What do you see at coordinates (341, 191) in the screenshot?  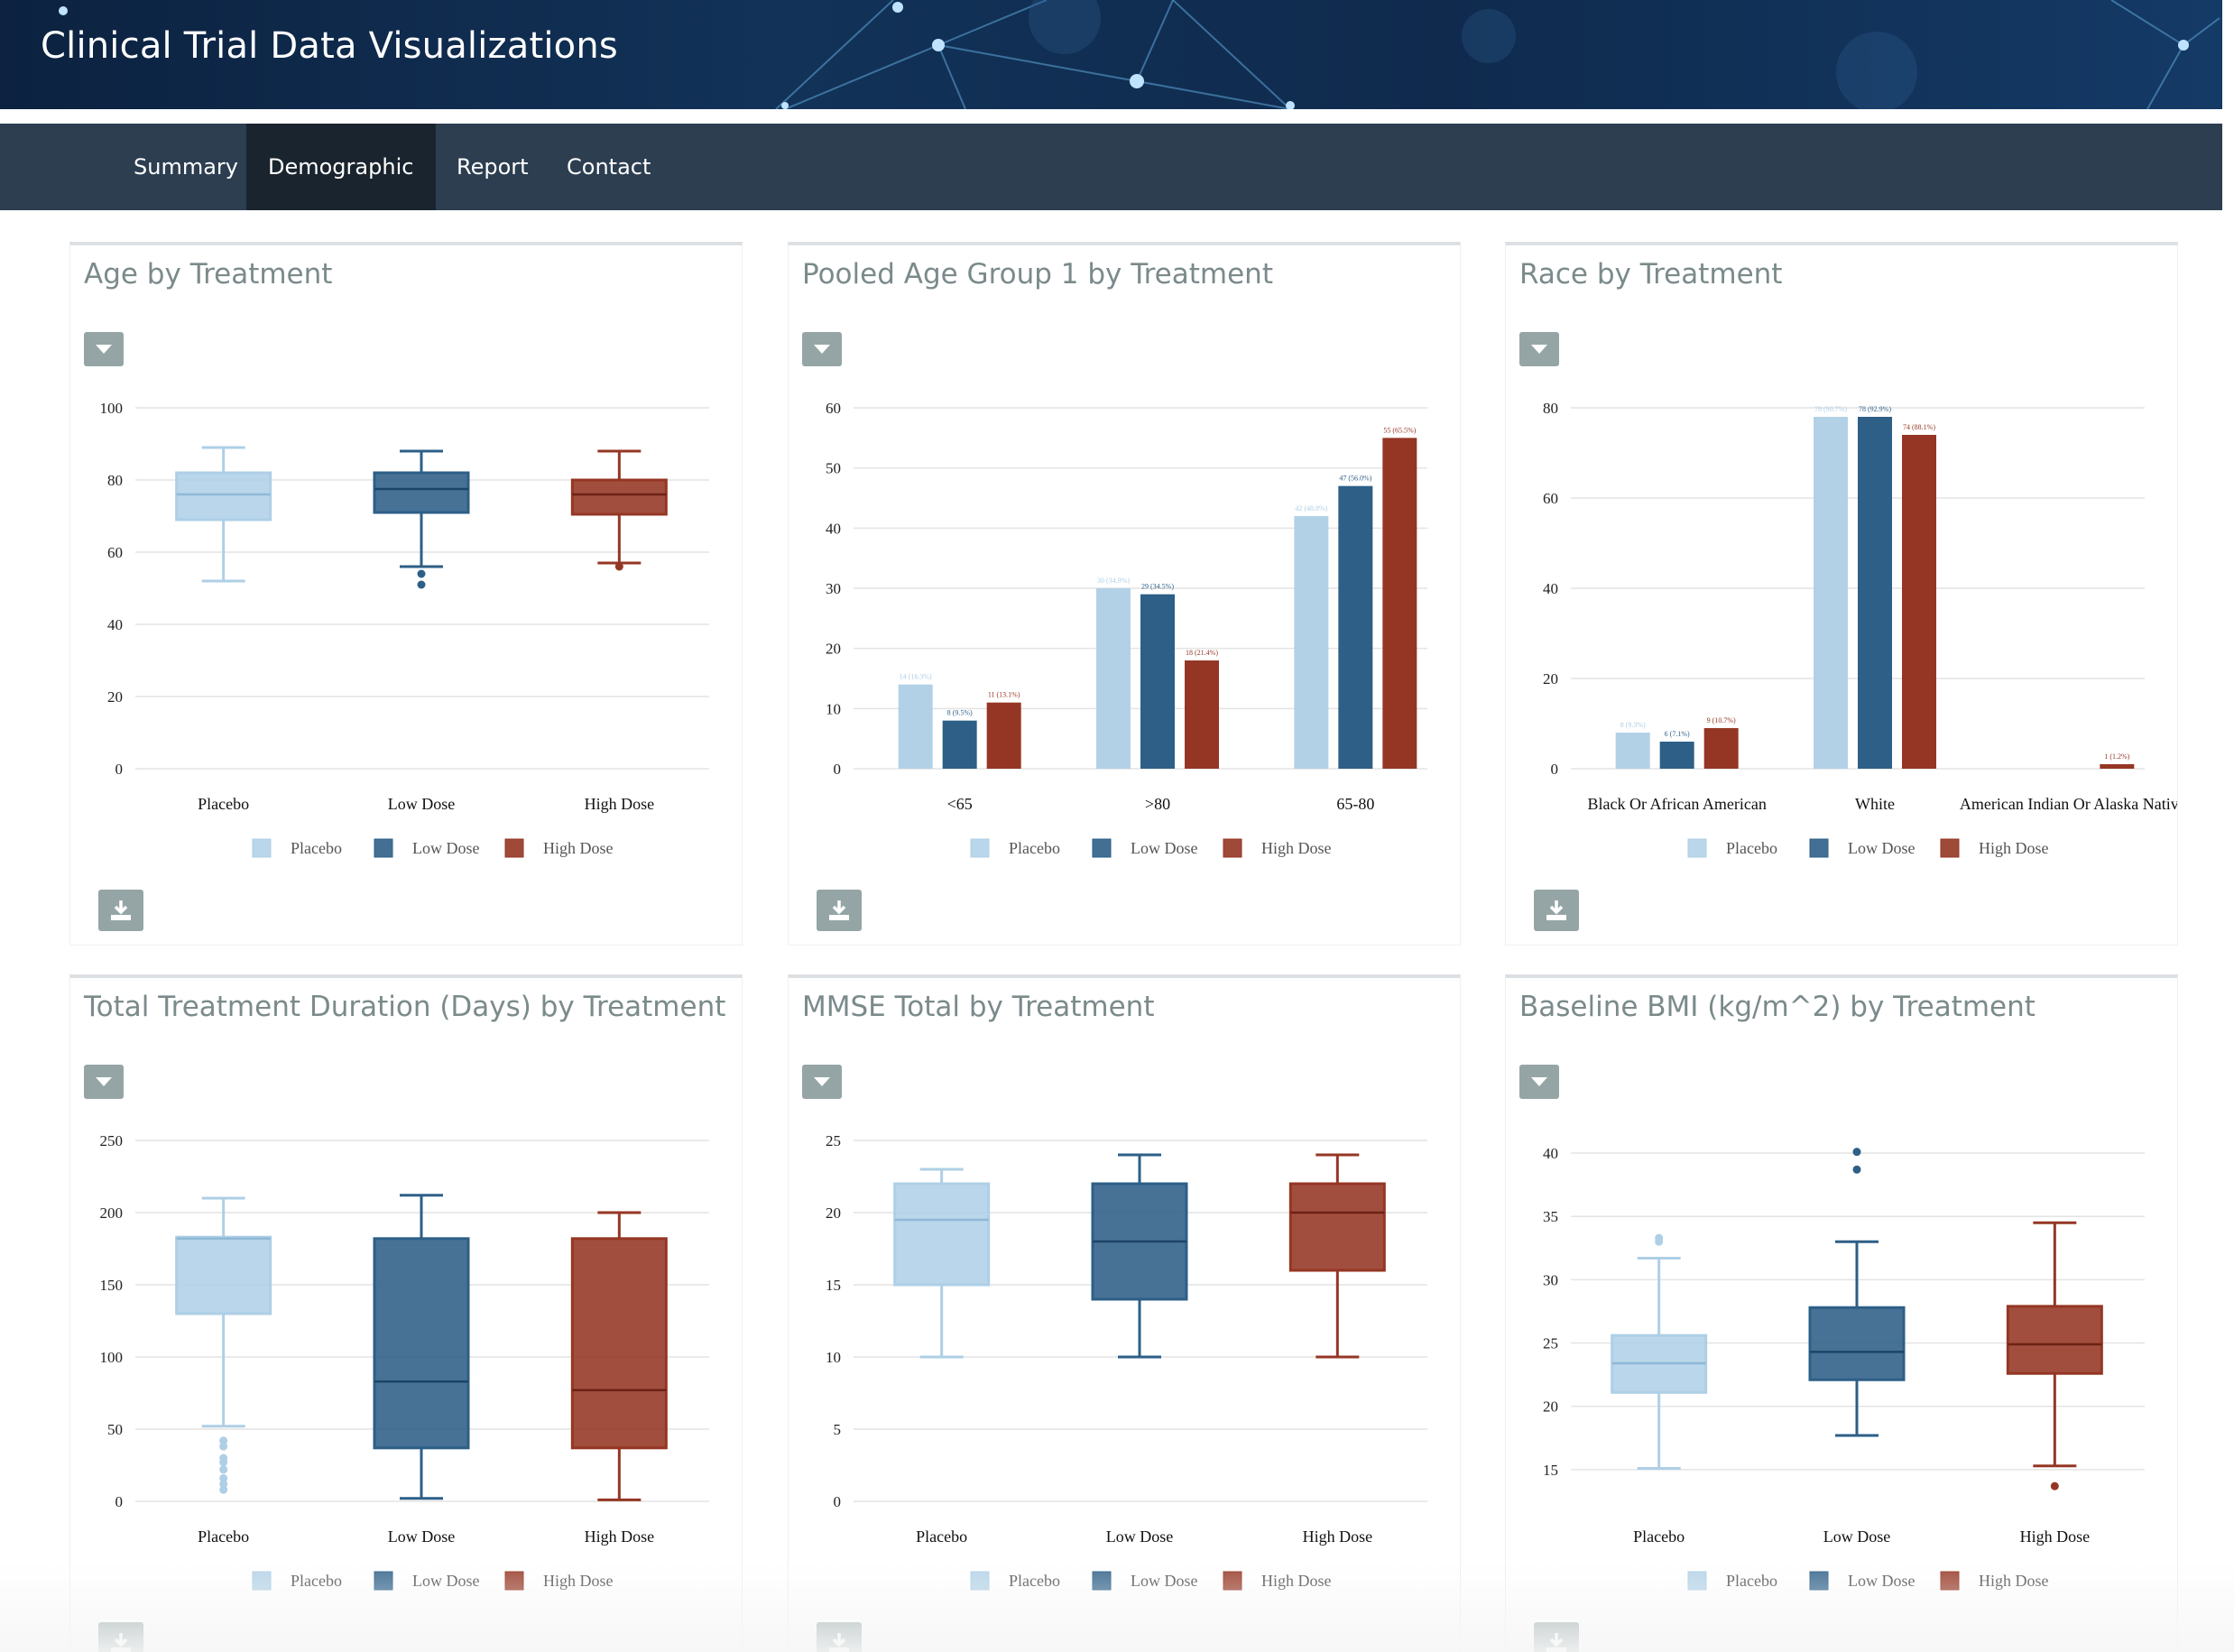 I see `nav-demographic-dropdown: Demographic` at bounding box center [341, 191].